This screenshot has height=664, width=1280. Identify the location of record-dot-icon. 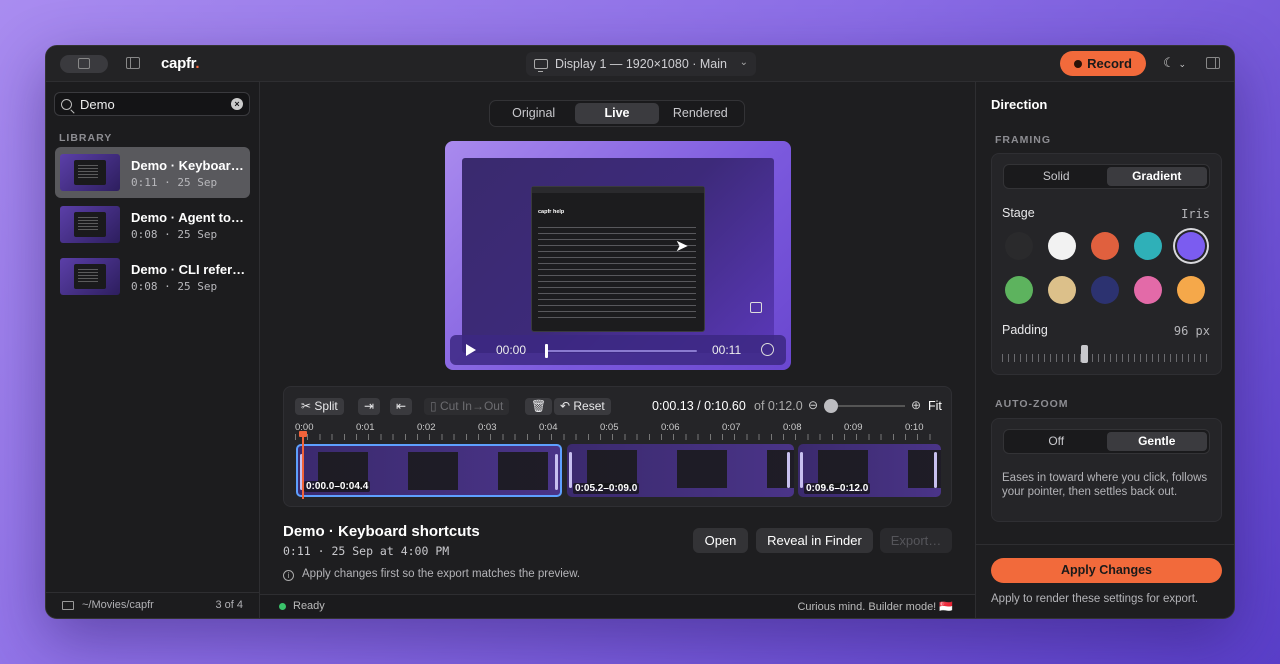
(1078, 63).